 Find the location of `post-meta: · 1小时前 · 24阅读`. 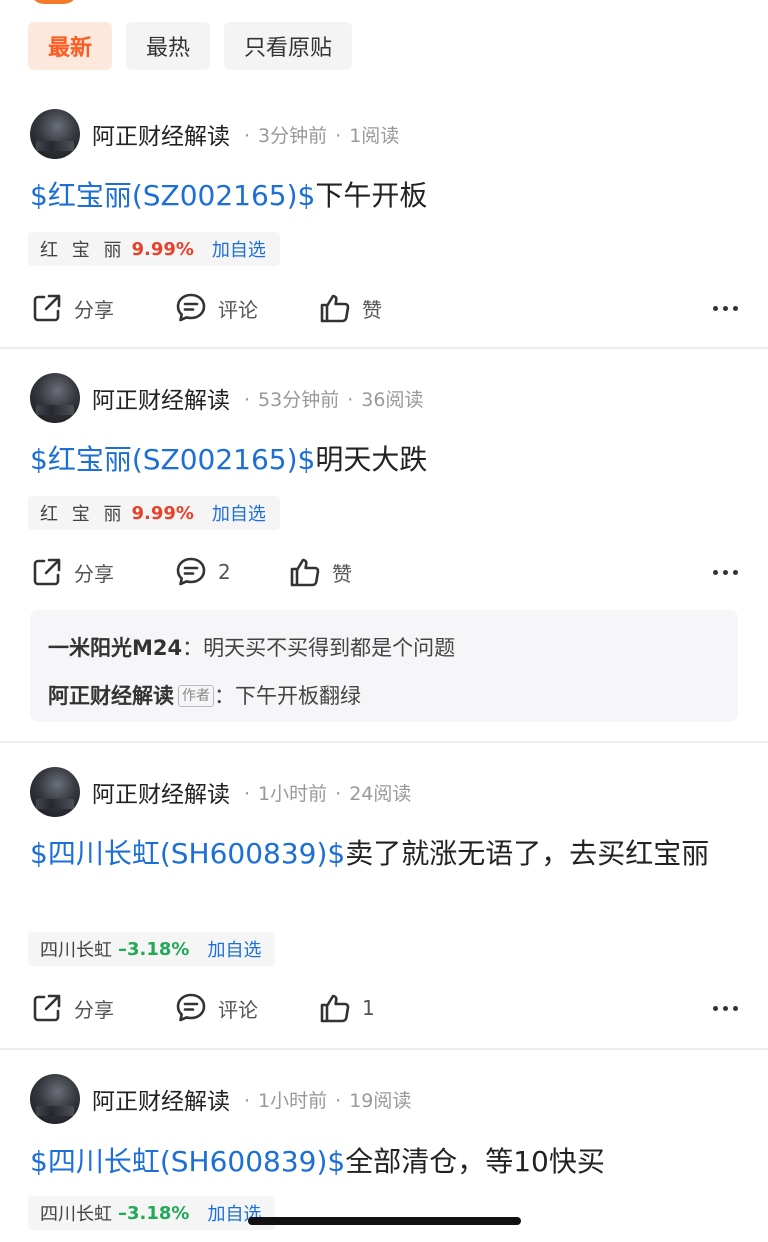

post-meta: · 1小时前 · 24阅读 is located at coordinates (328, 793).